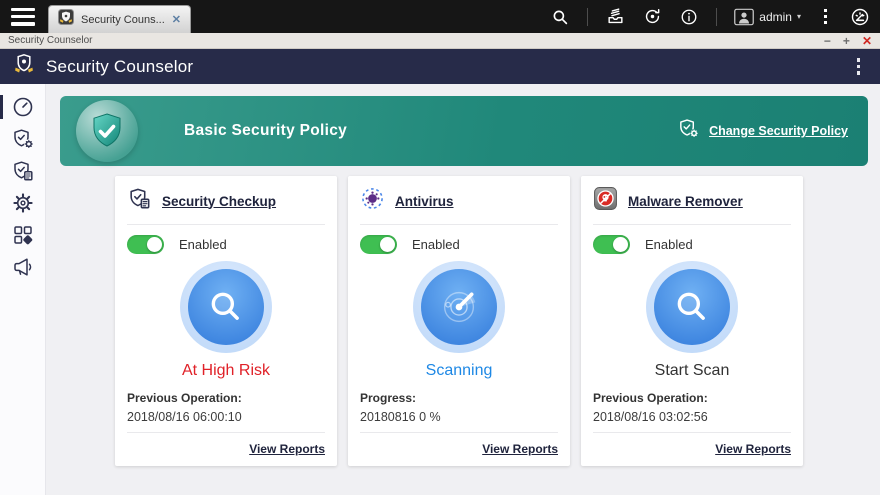 The height and width of the screenshot is (495, 880). I want to click on background-tasks-icon, so click(652, 17).